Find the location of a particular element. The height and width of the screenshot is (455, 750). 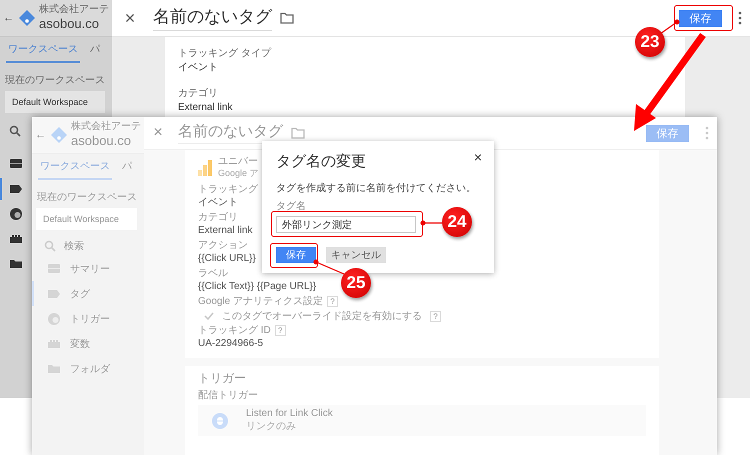

trigger-label: 配信トリガー is located at coordinates (228, 395).